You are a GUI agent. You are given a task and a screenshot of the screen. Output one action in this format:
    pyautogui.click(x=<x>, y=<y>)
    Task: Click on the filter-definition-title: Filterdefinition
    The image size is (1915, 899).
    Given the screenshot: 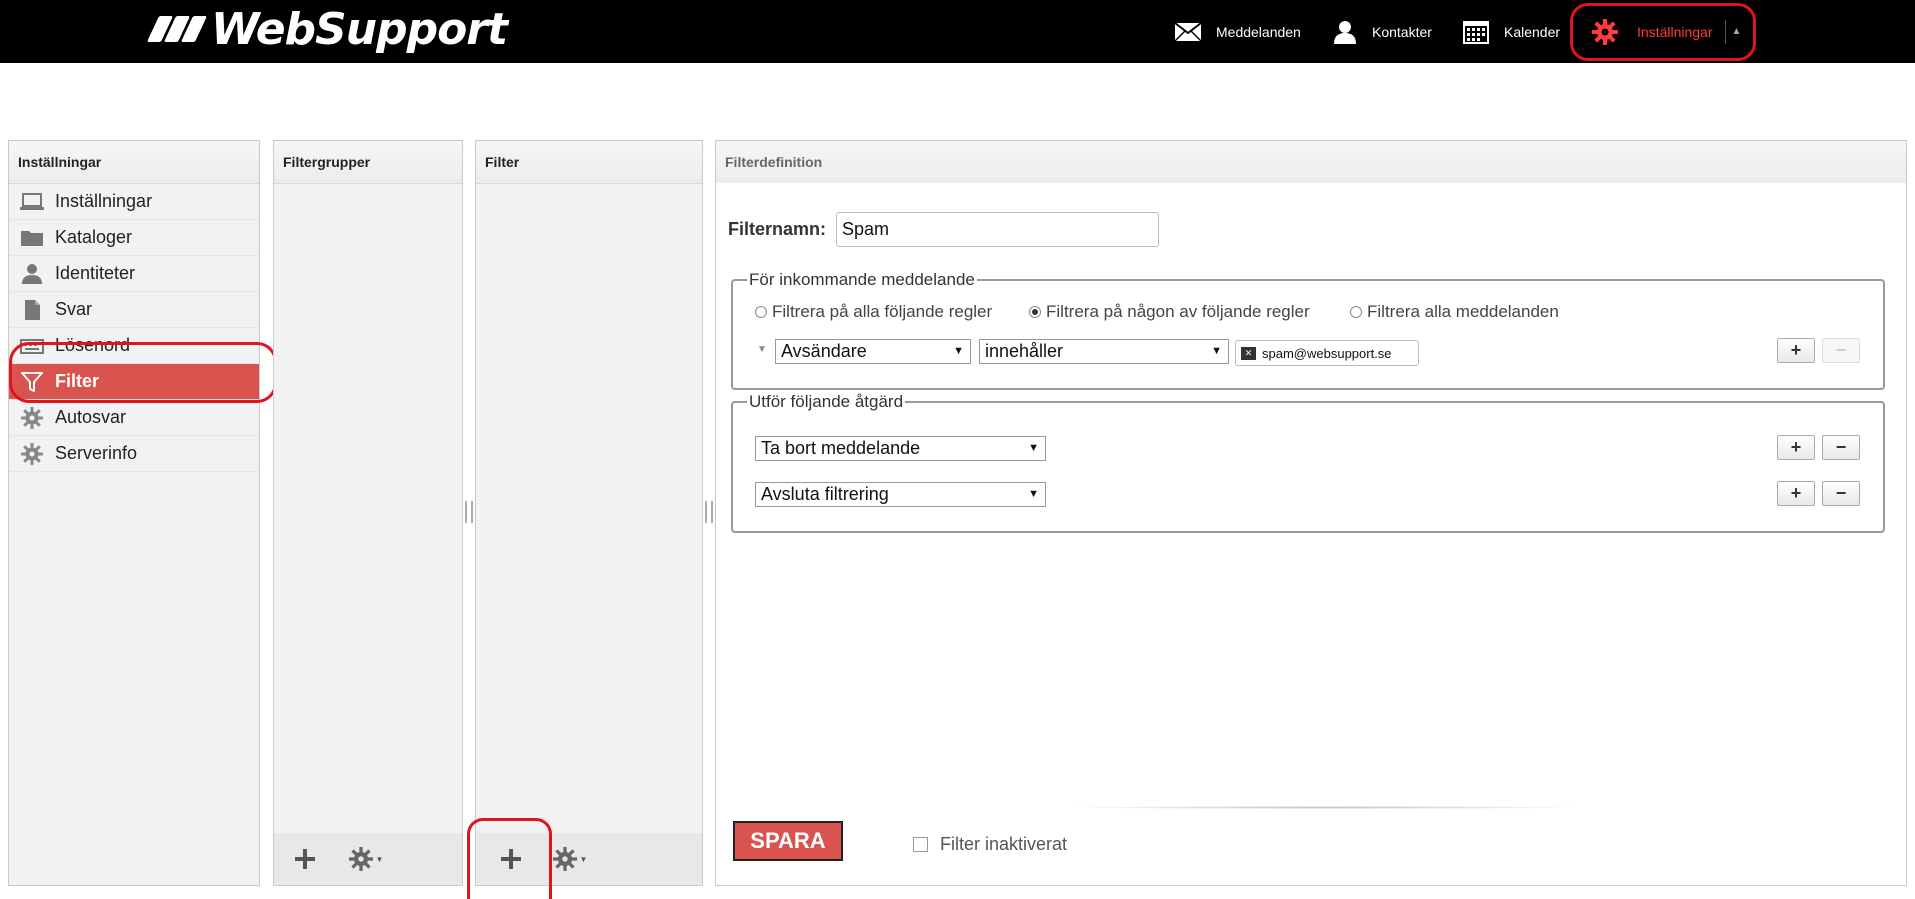 What is the action you would take?
    pyautogui.click(x=1311, y=162)
    